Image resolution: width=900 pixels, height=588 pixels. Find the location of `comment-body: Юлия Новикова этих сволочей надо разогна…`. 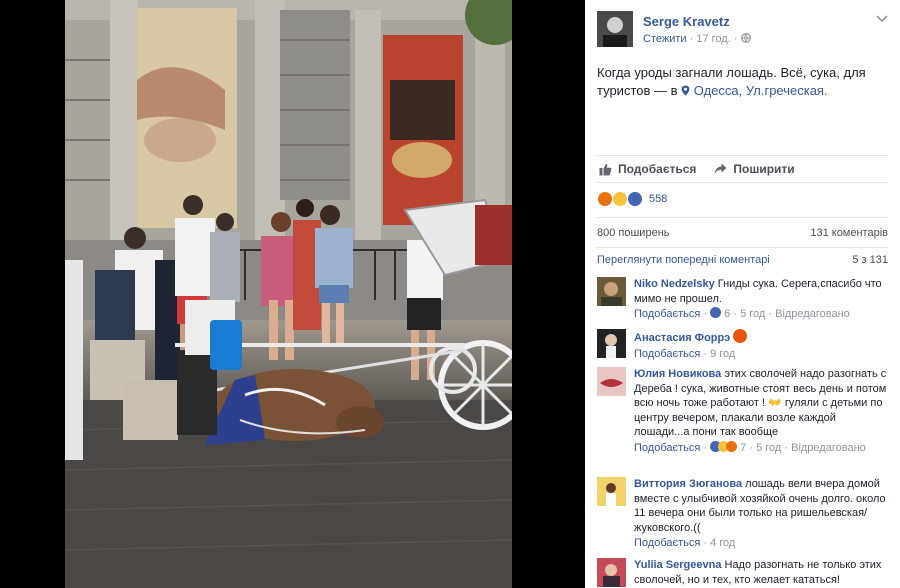

comment-body: Юлия Новикова этих сволочей надо разогна… is located at coordinates (761, 411).